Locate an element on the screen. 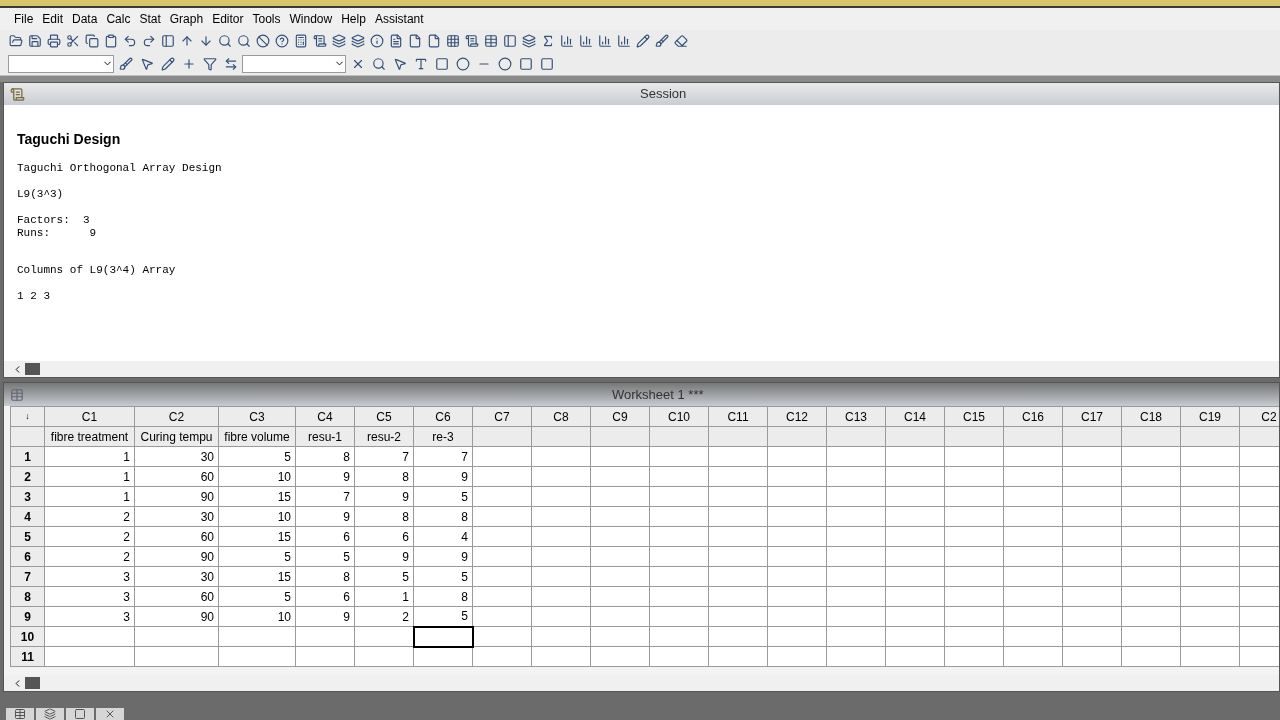  row-header: 9 is located at coordinates (27, 616).